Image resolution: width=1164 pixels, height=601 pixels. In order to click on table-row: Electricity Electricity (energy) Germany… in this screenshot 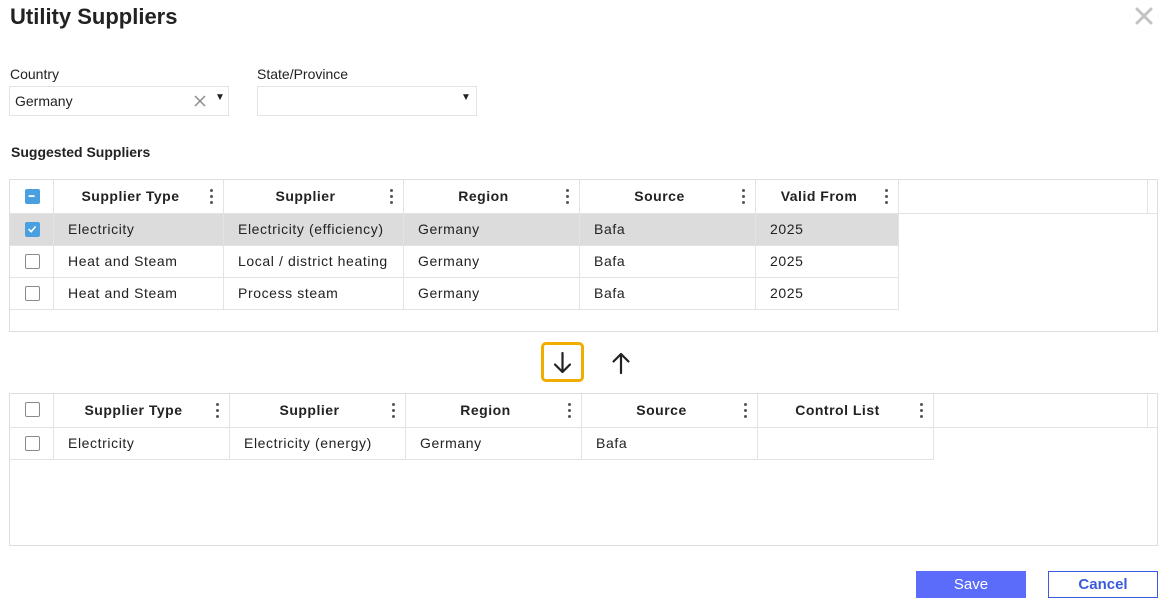, I will do `click(472, 444)`.